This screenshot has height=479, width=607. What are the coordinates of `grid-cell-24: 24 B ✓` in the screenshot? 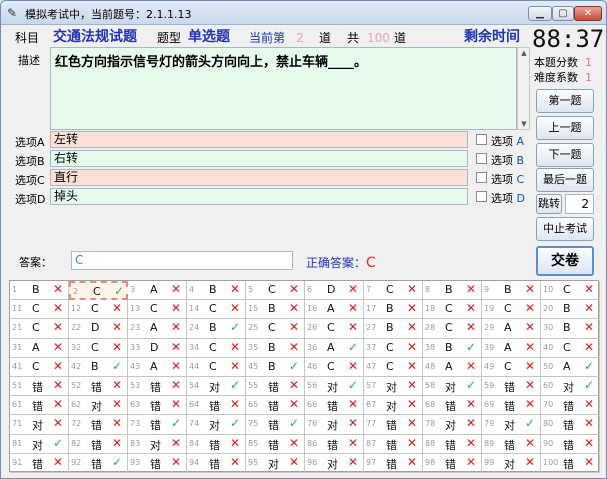 It's located at (216, 329).